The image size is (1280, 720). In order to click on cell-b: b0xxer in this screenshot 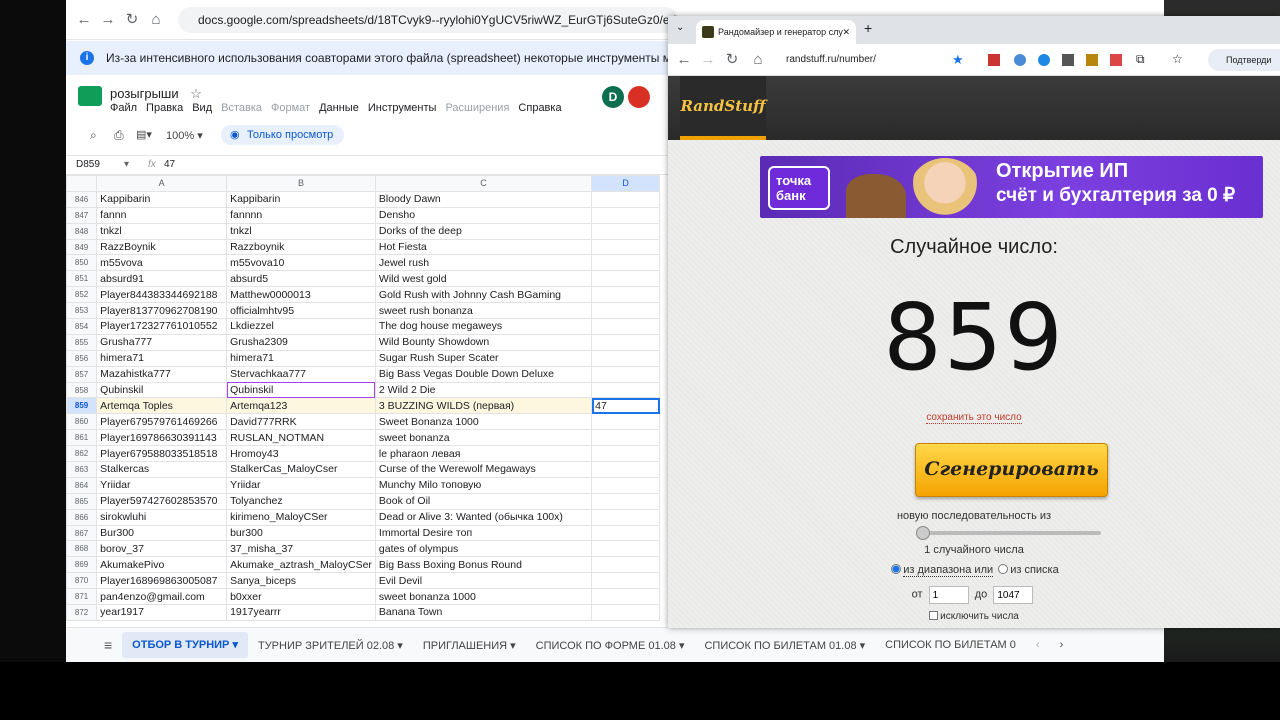, I will do `click(301, 597)`.